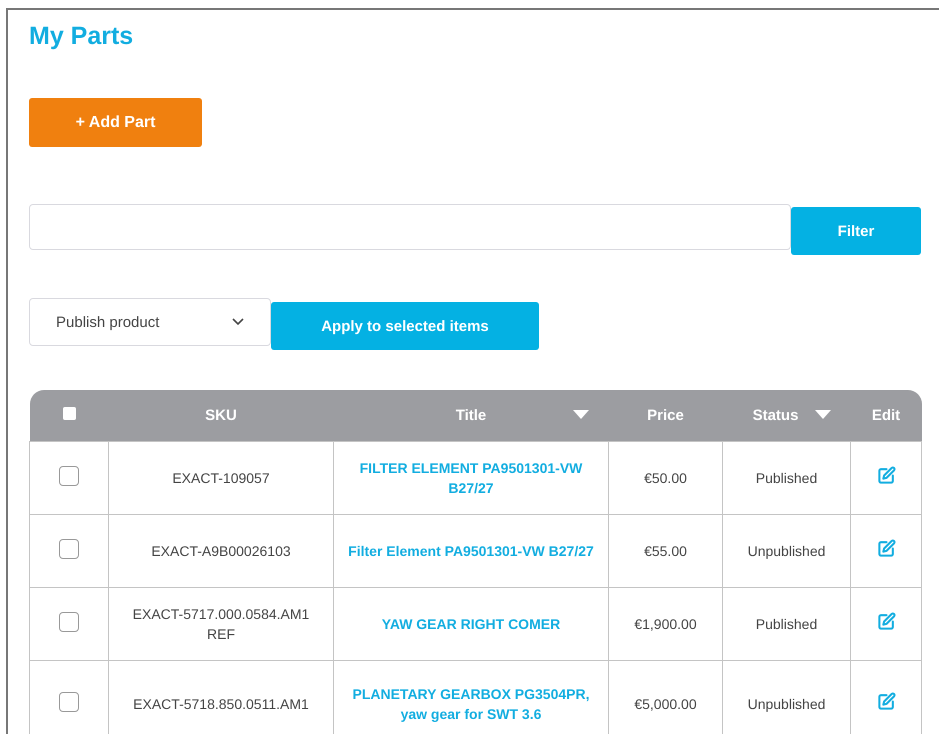 The image size is (939, 734). What do you see at coordinates (405, 326) in the screenshot?
I see `apply-button: Apply to selected items` at bounding box center [405, 326].